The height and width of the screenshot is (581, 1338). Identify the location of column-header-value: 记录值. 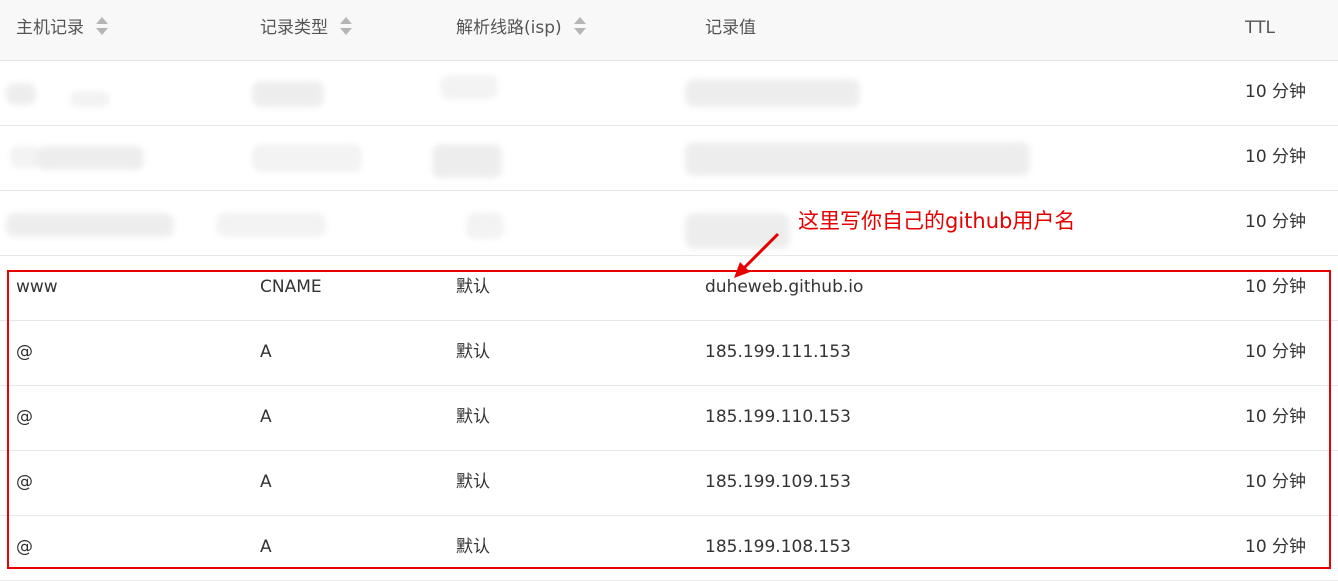
(730, 30).